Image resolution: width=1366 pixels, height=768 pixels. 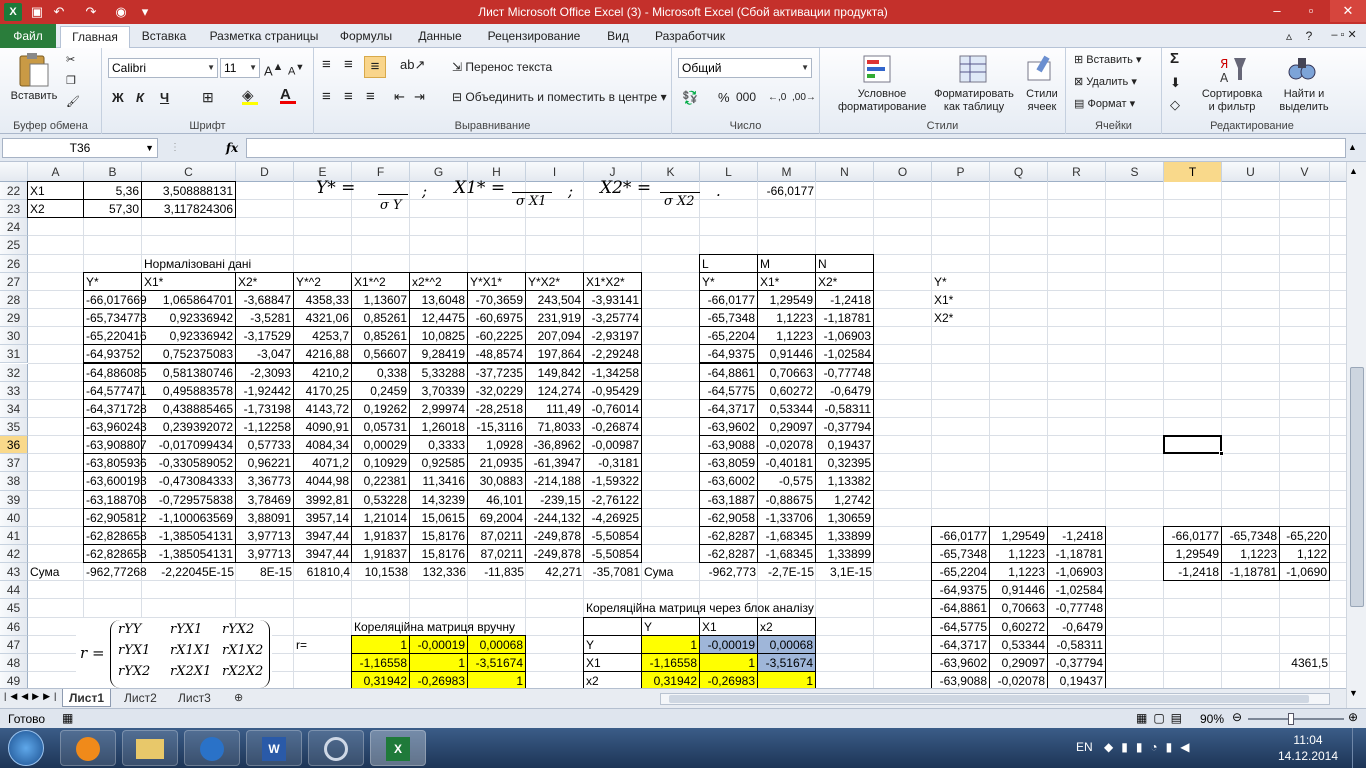 I want to click on media-player-icon, so click(x=88, y=748).